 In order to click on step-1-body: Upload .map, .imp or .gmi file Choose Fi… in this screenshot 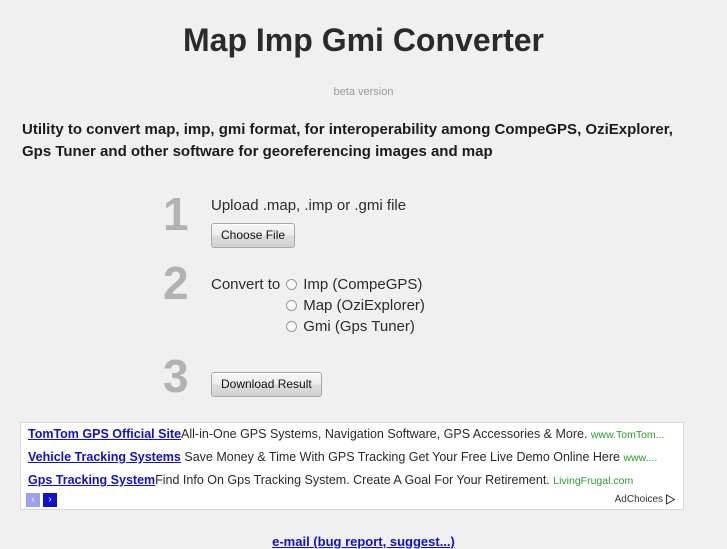, I will do `click(308, 219)`.